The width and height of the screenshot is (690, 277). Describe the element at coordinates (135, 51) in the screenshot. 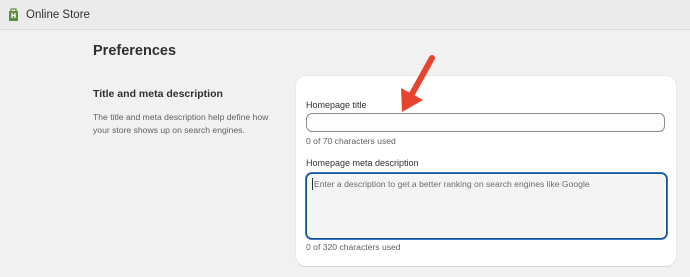

I see `page-title: Preferences` at that location.